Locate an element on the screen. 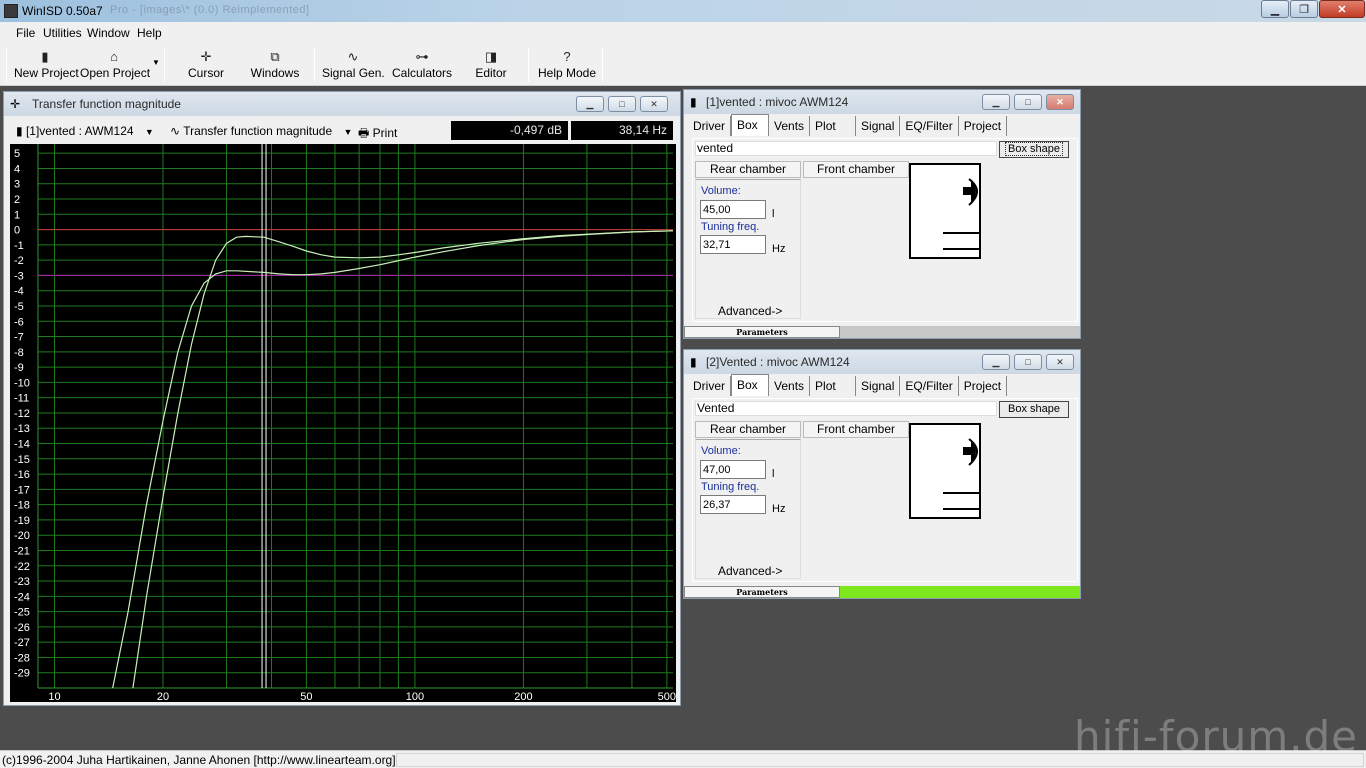  restore-button: ❐ is located at coordinates (1304, 9).